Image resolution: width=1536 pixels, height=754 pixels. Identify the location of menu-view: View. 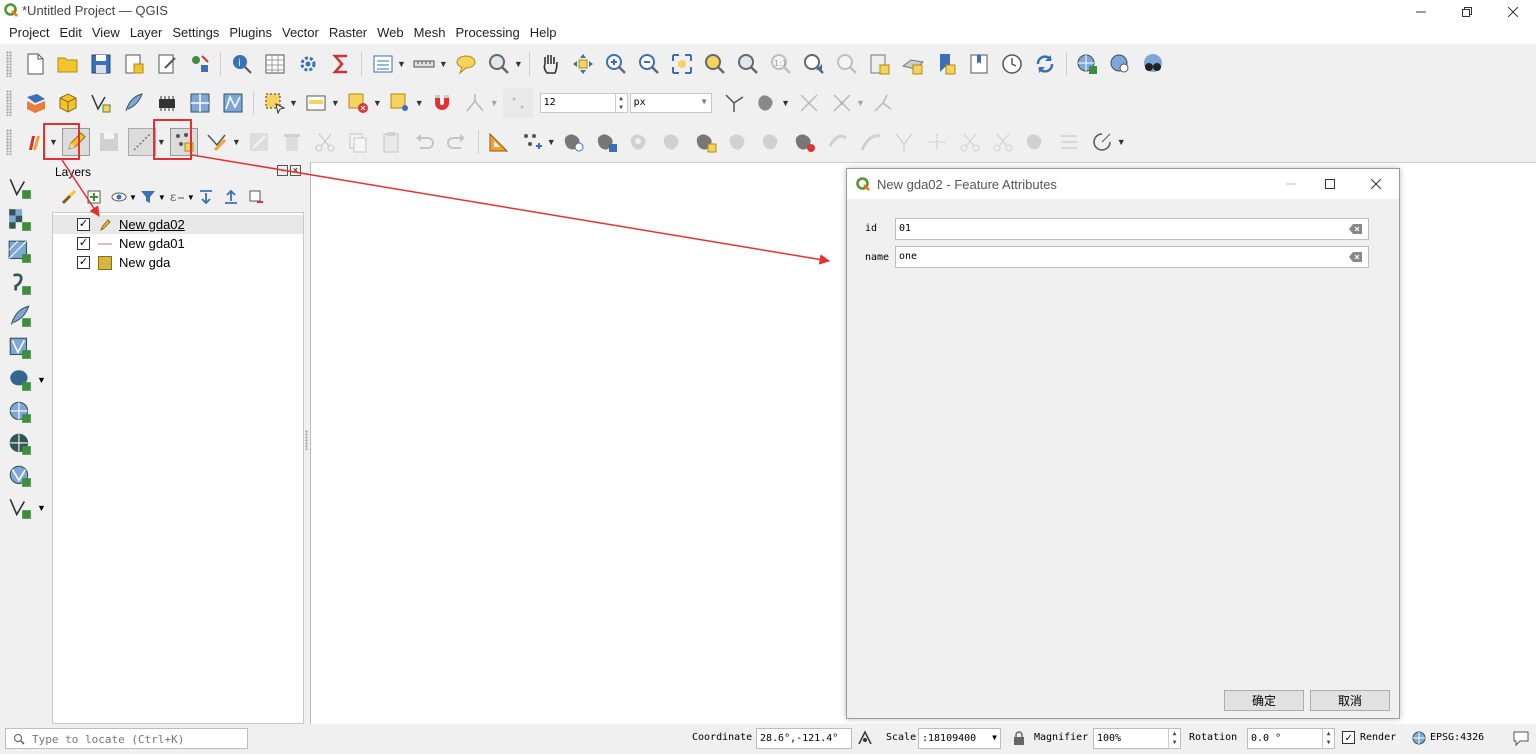
(106, 33).